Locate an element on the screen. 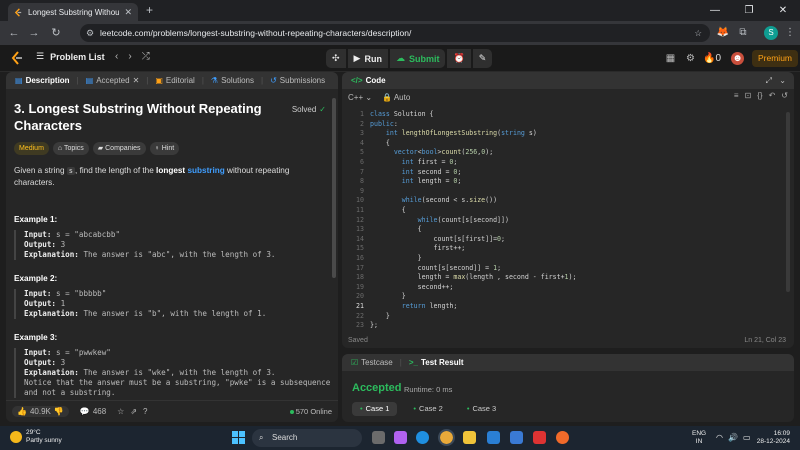 This screenshot has width=800, height=450. forward-icon: → is located at coordinates (34, 33).